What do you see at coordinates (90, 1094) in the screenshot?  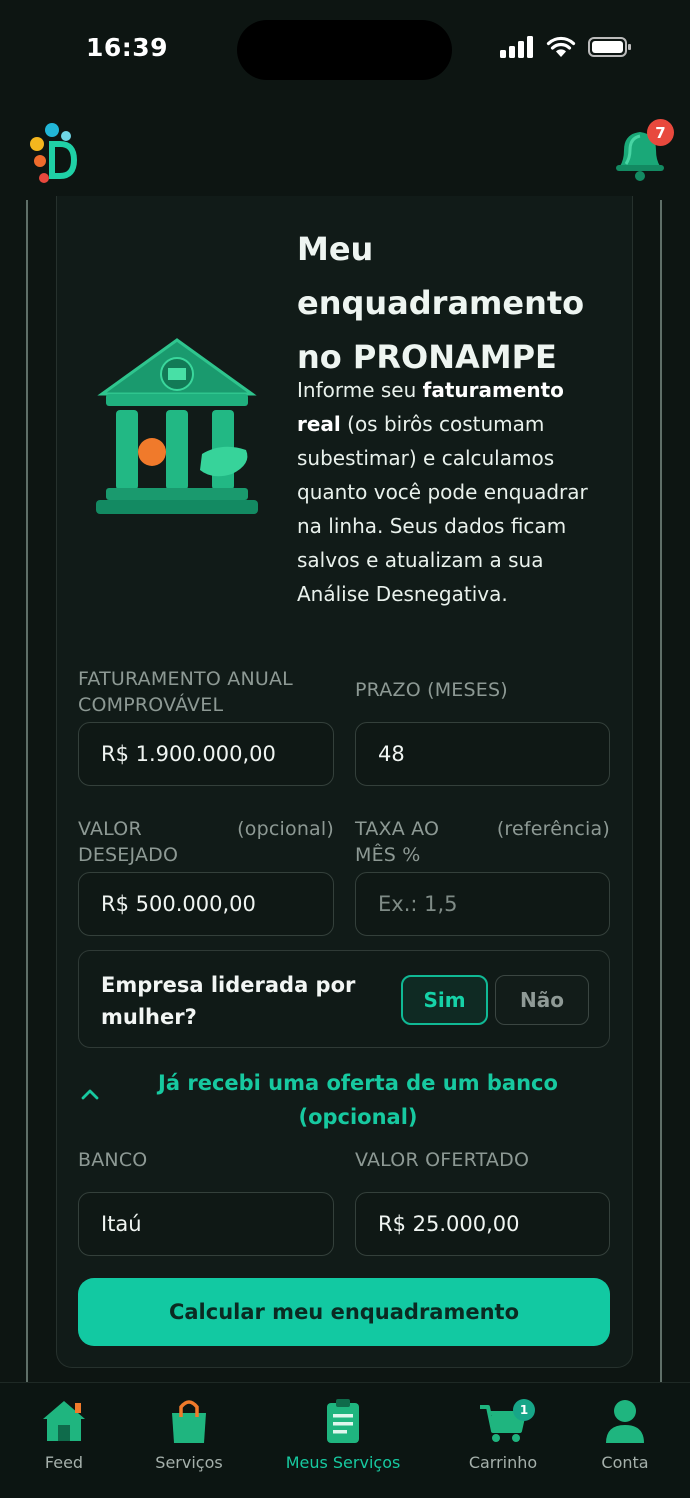 I see `chevron-up-icon` at bounding box center [90, 1094].